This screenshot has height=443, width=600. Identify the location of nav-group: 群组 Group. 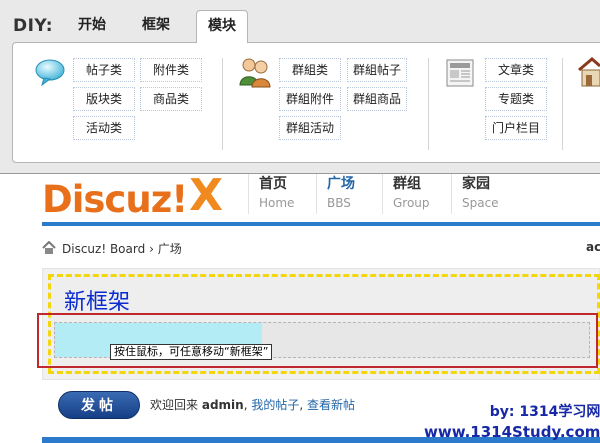
(406, 194).